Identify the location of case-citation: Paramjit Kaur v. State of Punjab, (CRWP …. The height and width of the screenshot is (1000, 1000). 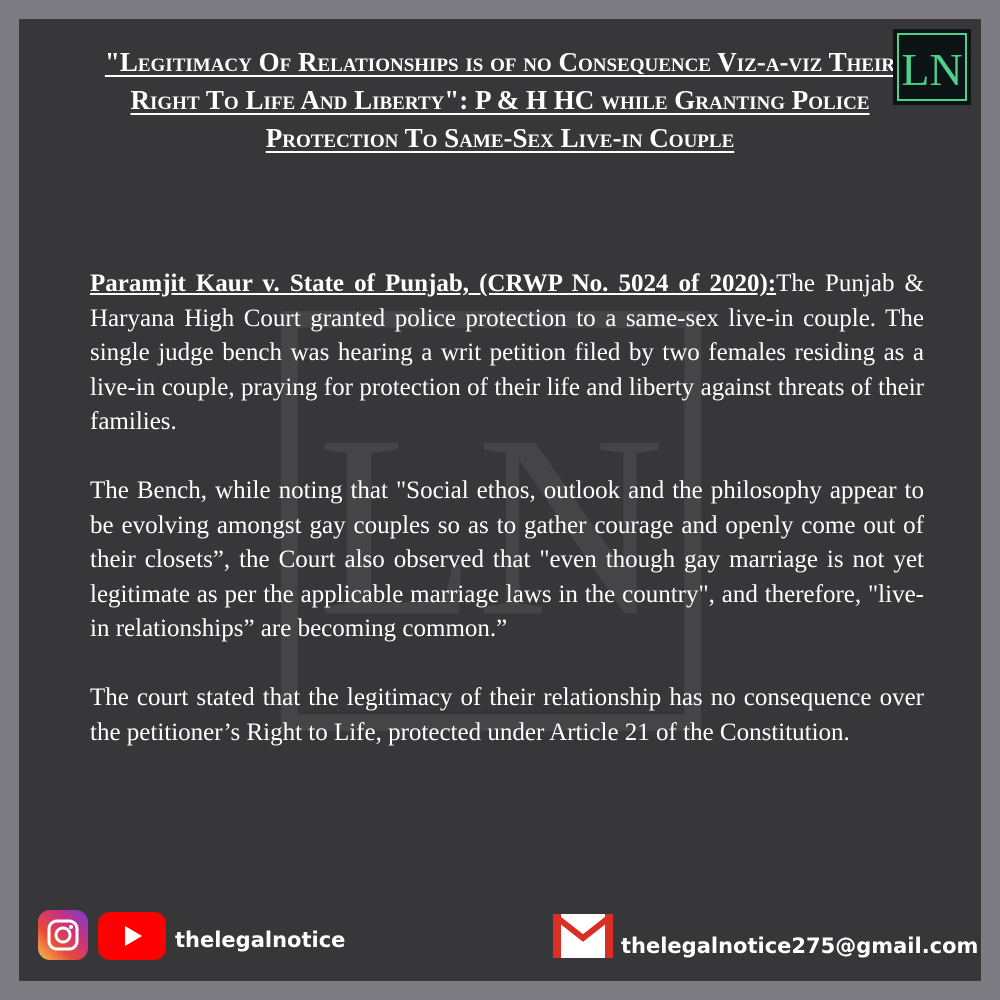
(433, 283).